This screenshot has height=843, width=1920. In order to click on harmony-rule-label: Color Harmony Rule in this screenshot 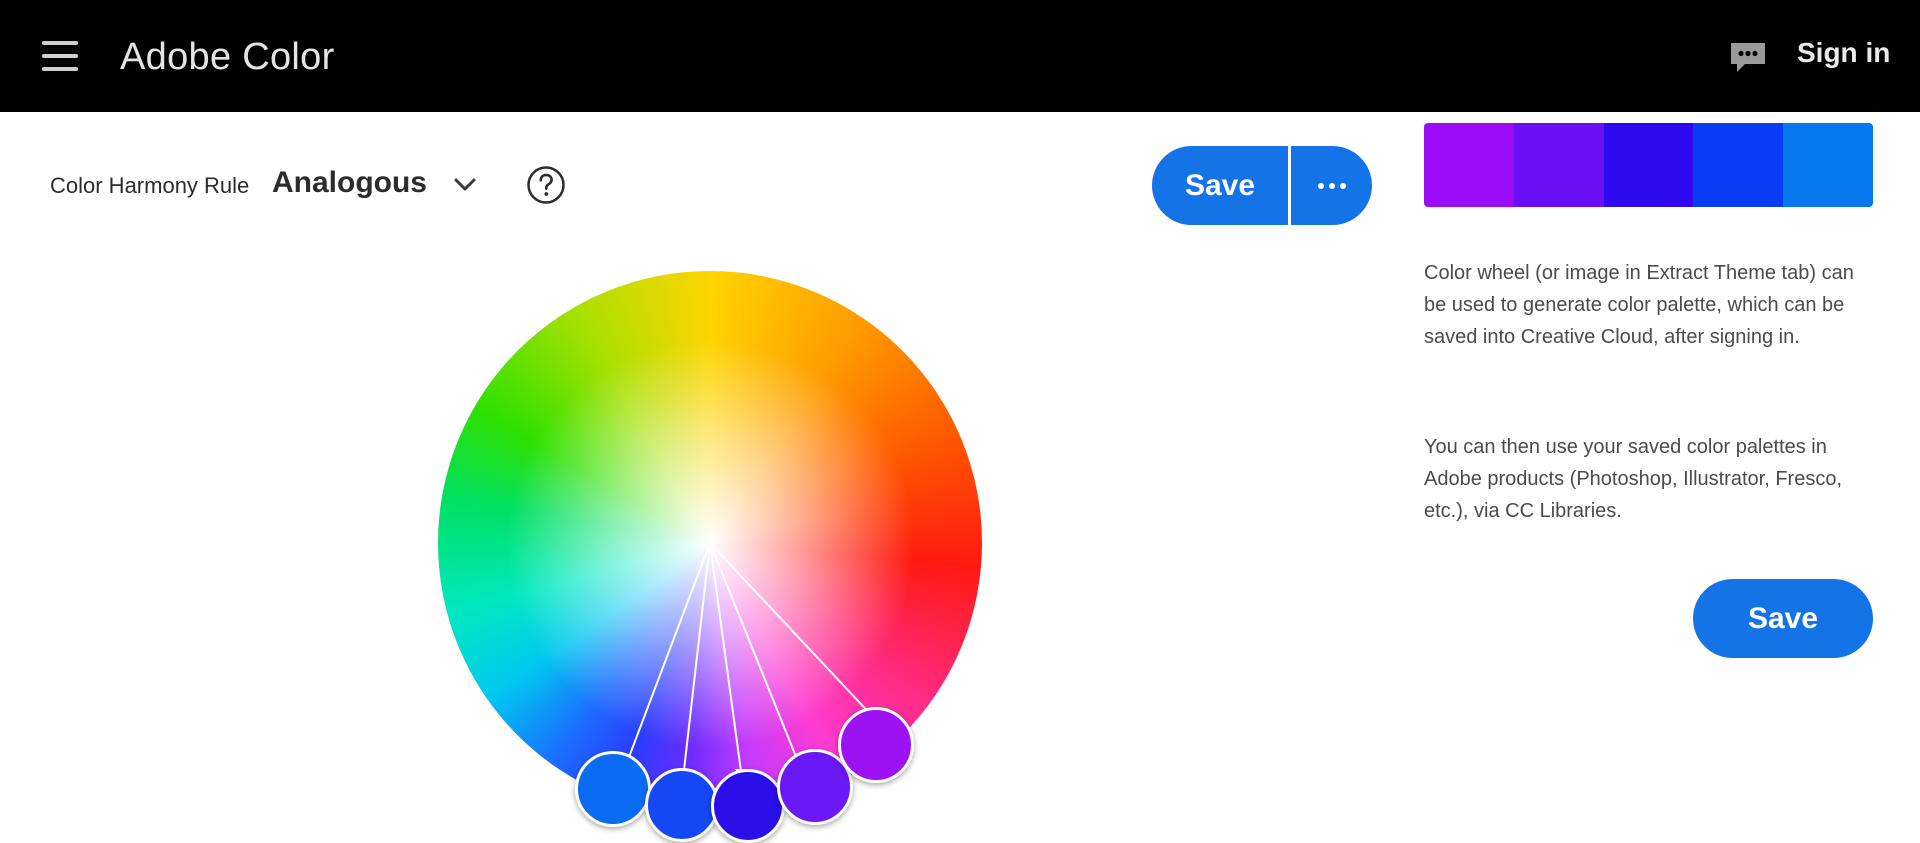, I will do `click(150, 185)`.